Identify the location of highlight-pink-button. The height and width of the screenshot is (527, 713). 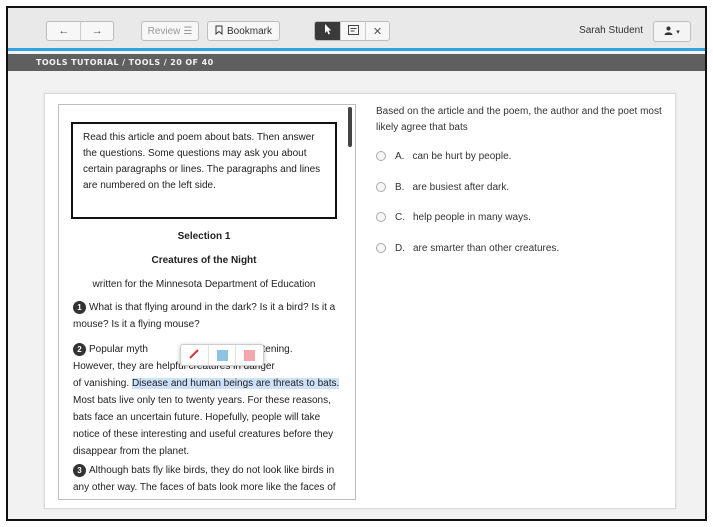
(249, 355).